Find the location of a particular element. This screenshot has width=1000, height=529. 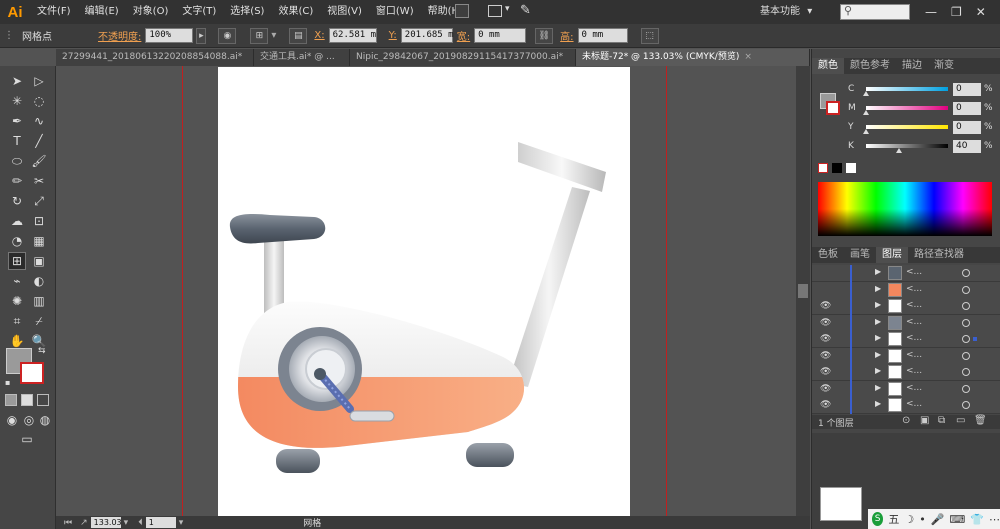

delete-layer-icon: 🗑 is located at coordinates (980, 420).